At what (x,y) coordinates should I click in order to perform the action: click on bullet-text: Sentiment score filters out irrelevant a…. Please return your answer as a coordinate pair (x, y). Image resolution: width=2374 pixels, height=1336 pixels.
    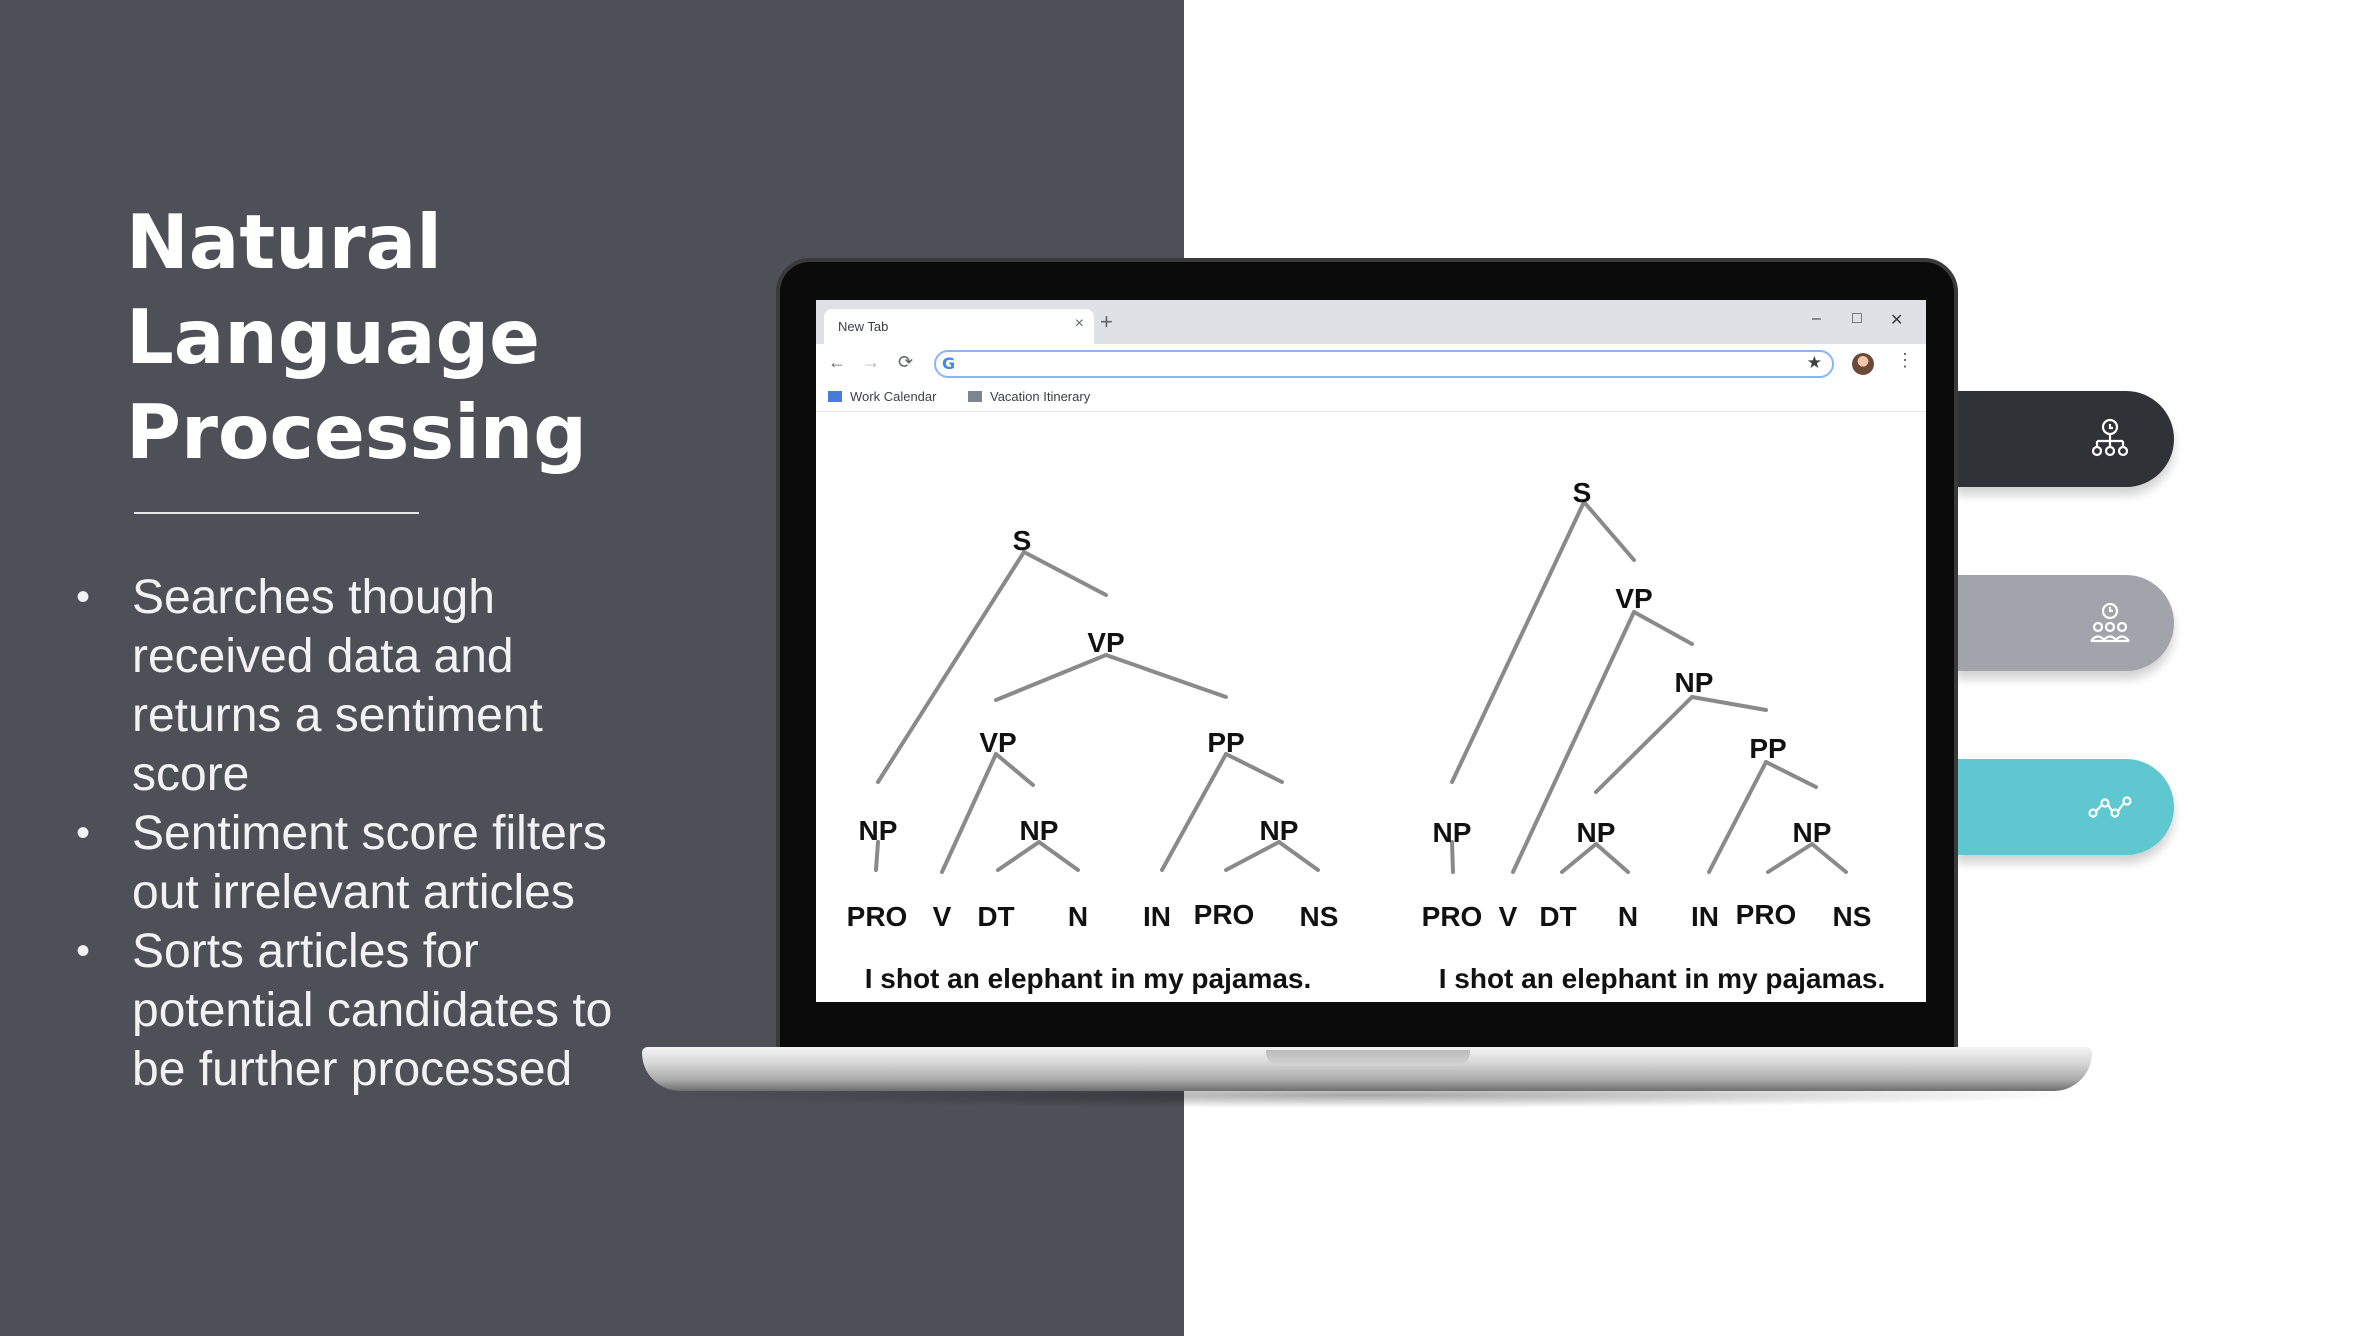
    Looking at the image, I should click on (369, 863).